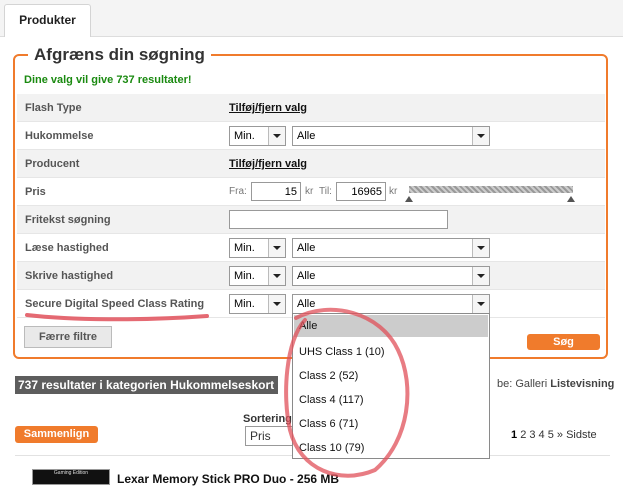 This screenshot has height=486, width=623. What do you see at coordinates (115, 304) in the screenshot?
I see `filter-label: Secure Digital Speed Class Rating` at bounding box center [115, 304].